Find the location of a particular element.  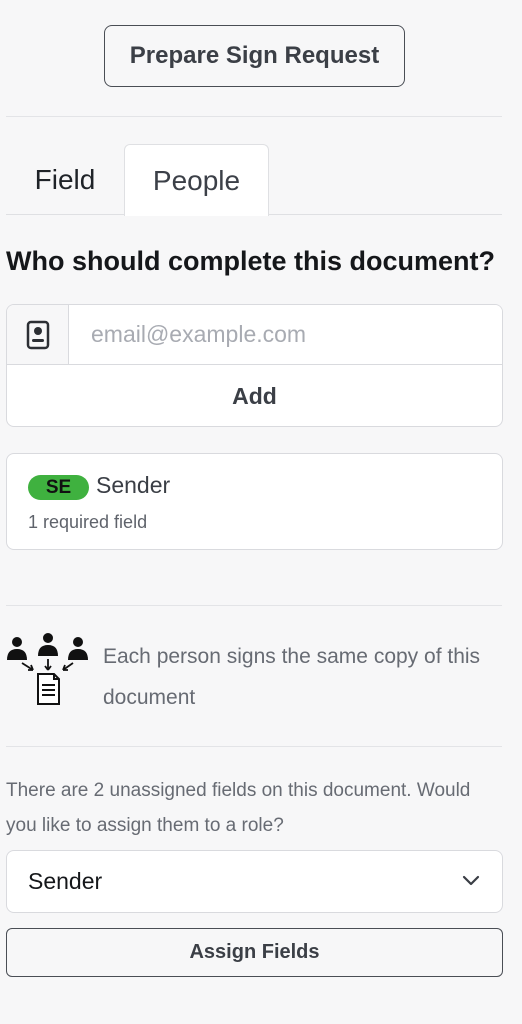

recipient-required-fields: 1 required field is located at coordinates (88, 522).